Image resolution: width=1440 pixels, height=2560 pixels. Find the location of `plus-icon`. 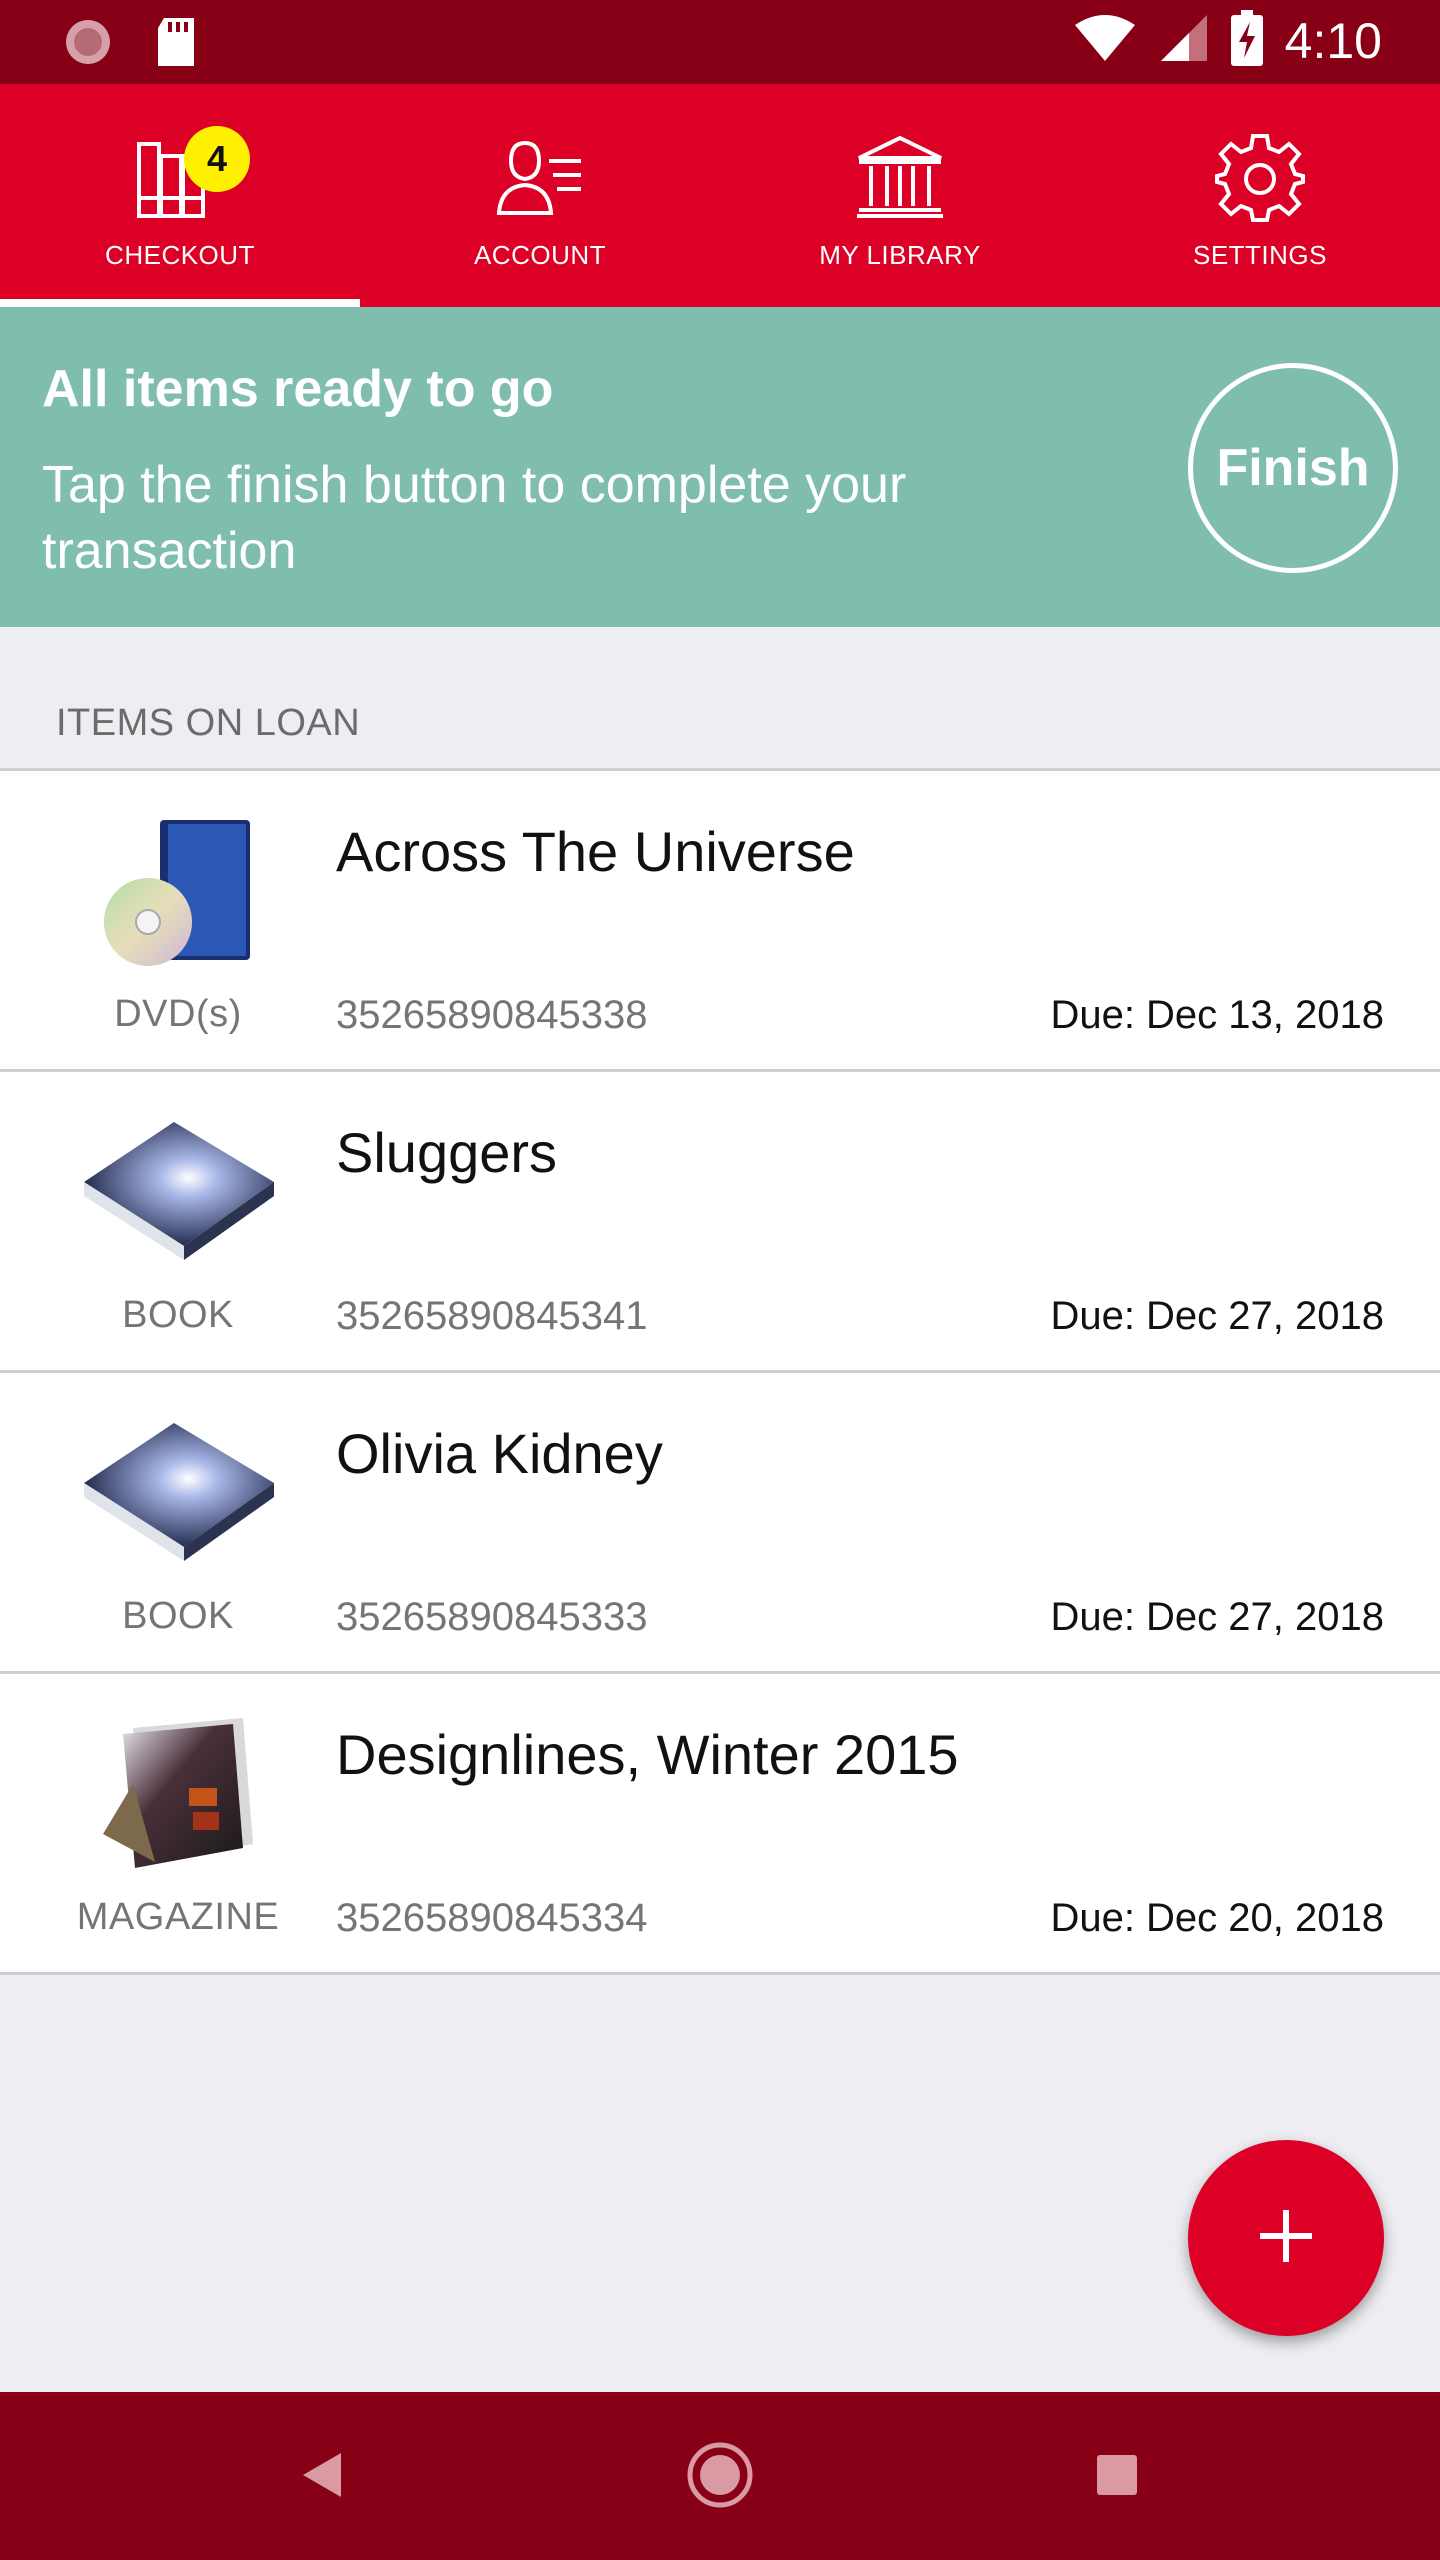

plus-icon is located at coordinates (1286, 2238).